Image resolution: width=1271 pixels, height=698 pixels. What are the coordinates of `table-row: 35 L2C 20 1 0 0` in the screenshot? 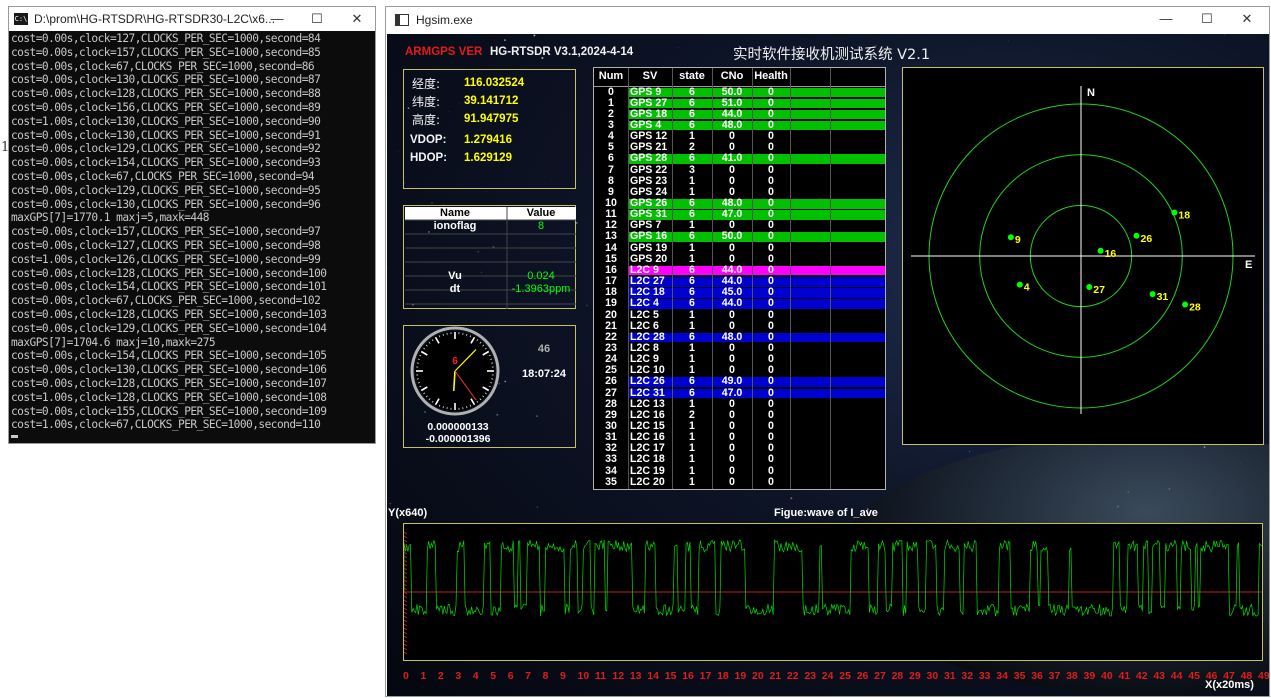 It's located at (739, 481).